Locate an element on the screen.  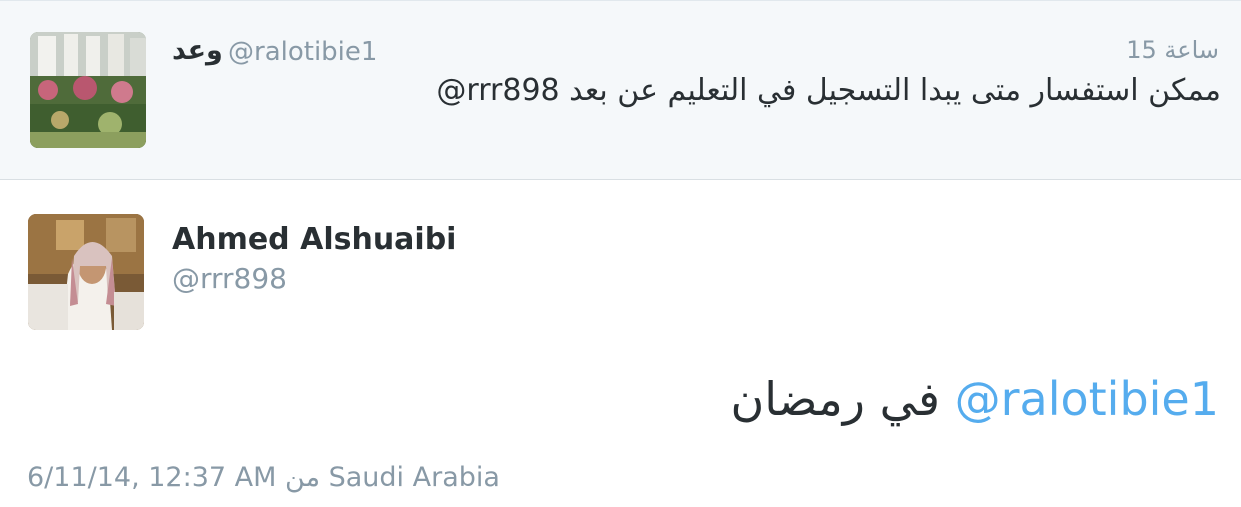
location-prefix: من is located at coordinates (303, 477).